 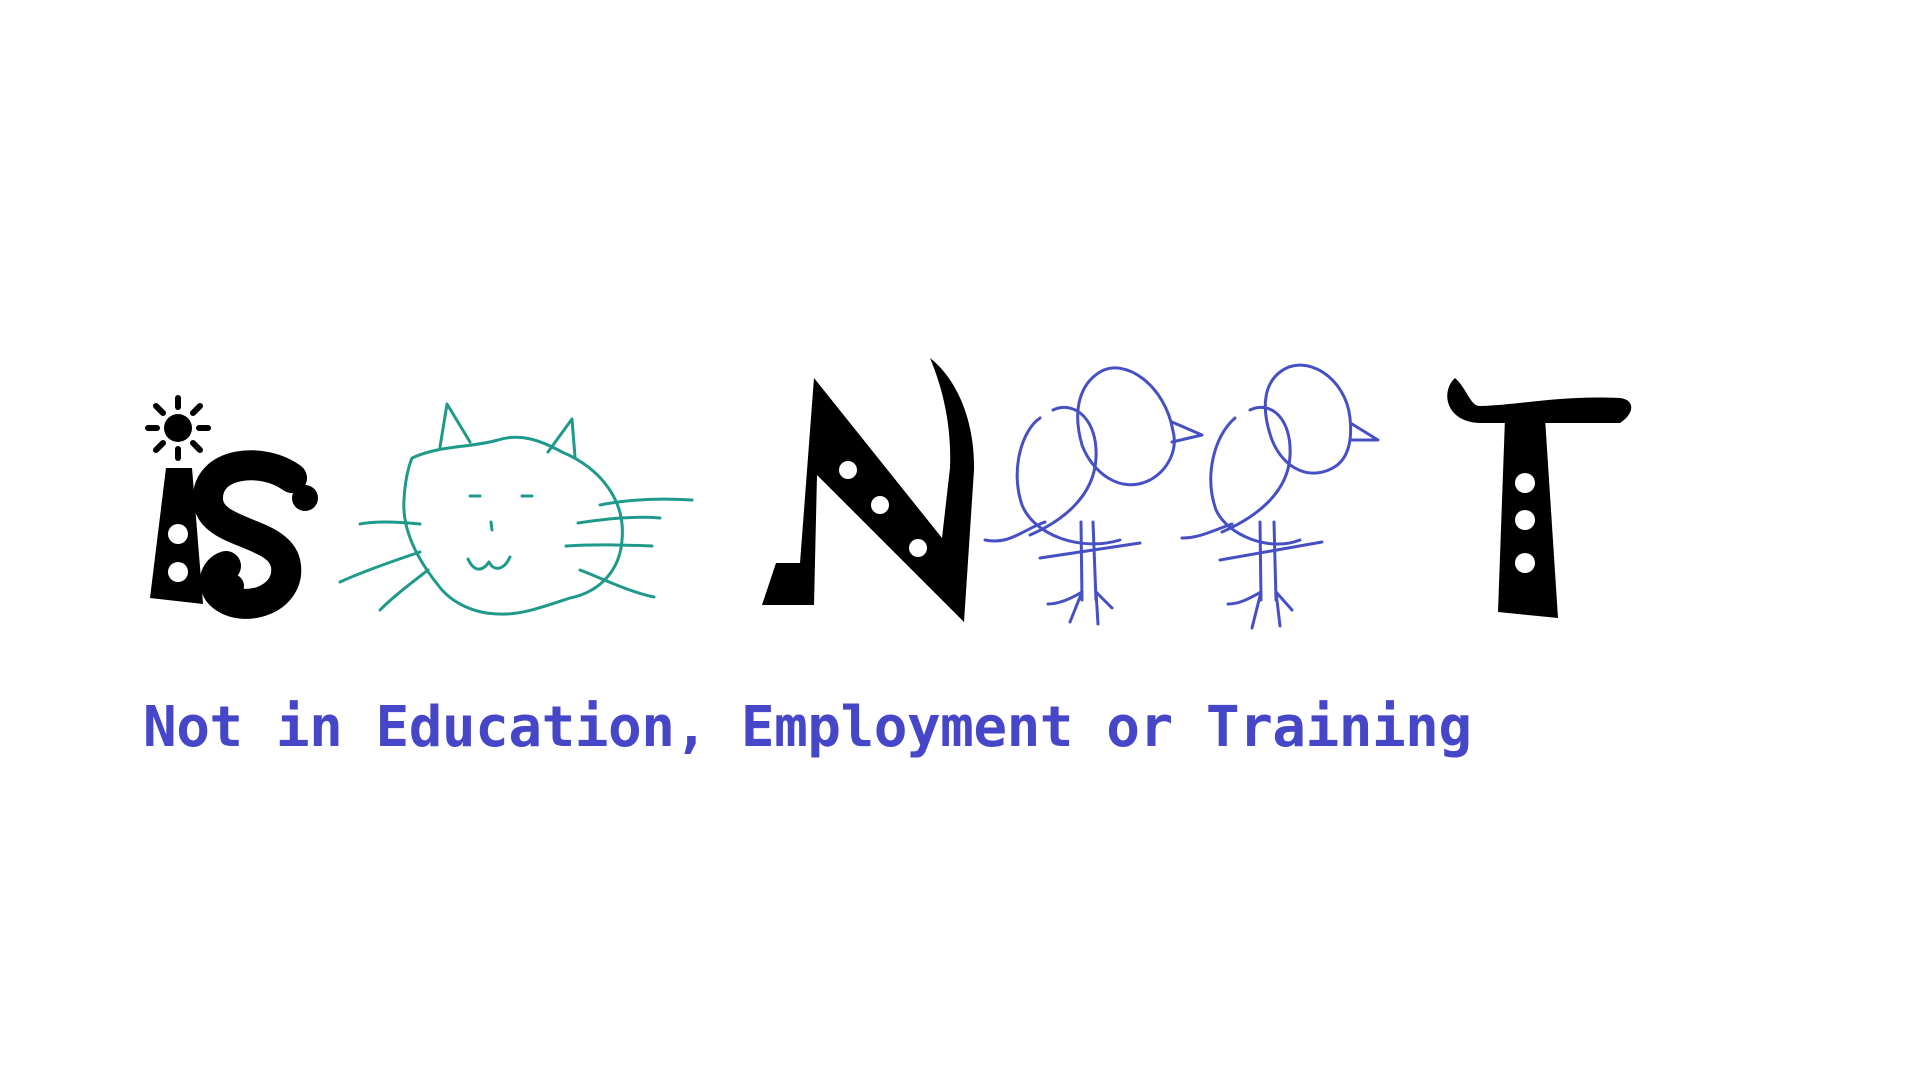 What do you see at coordinates (868, 490) in the screenshot?
I see `logo-letter-n` at bounding box center [868, 490].